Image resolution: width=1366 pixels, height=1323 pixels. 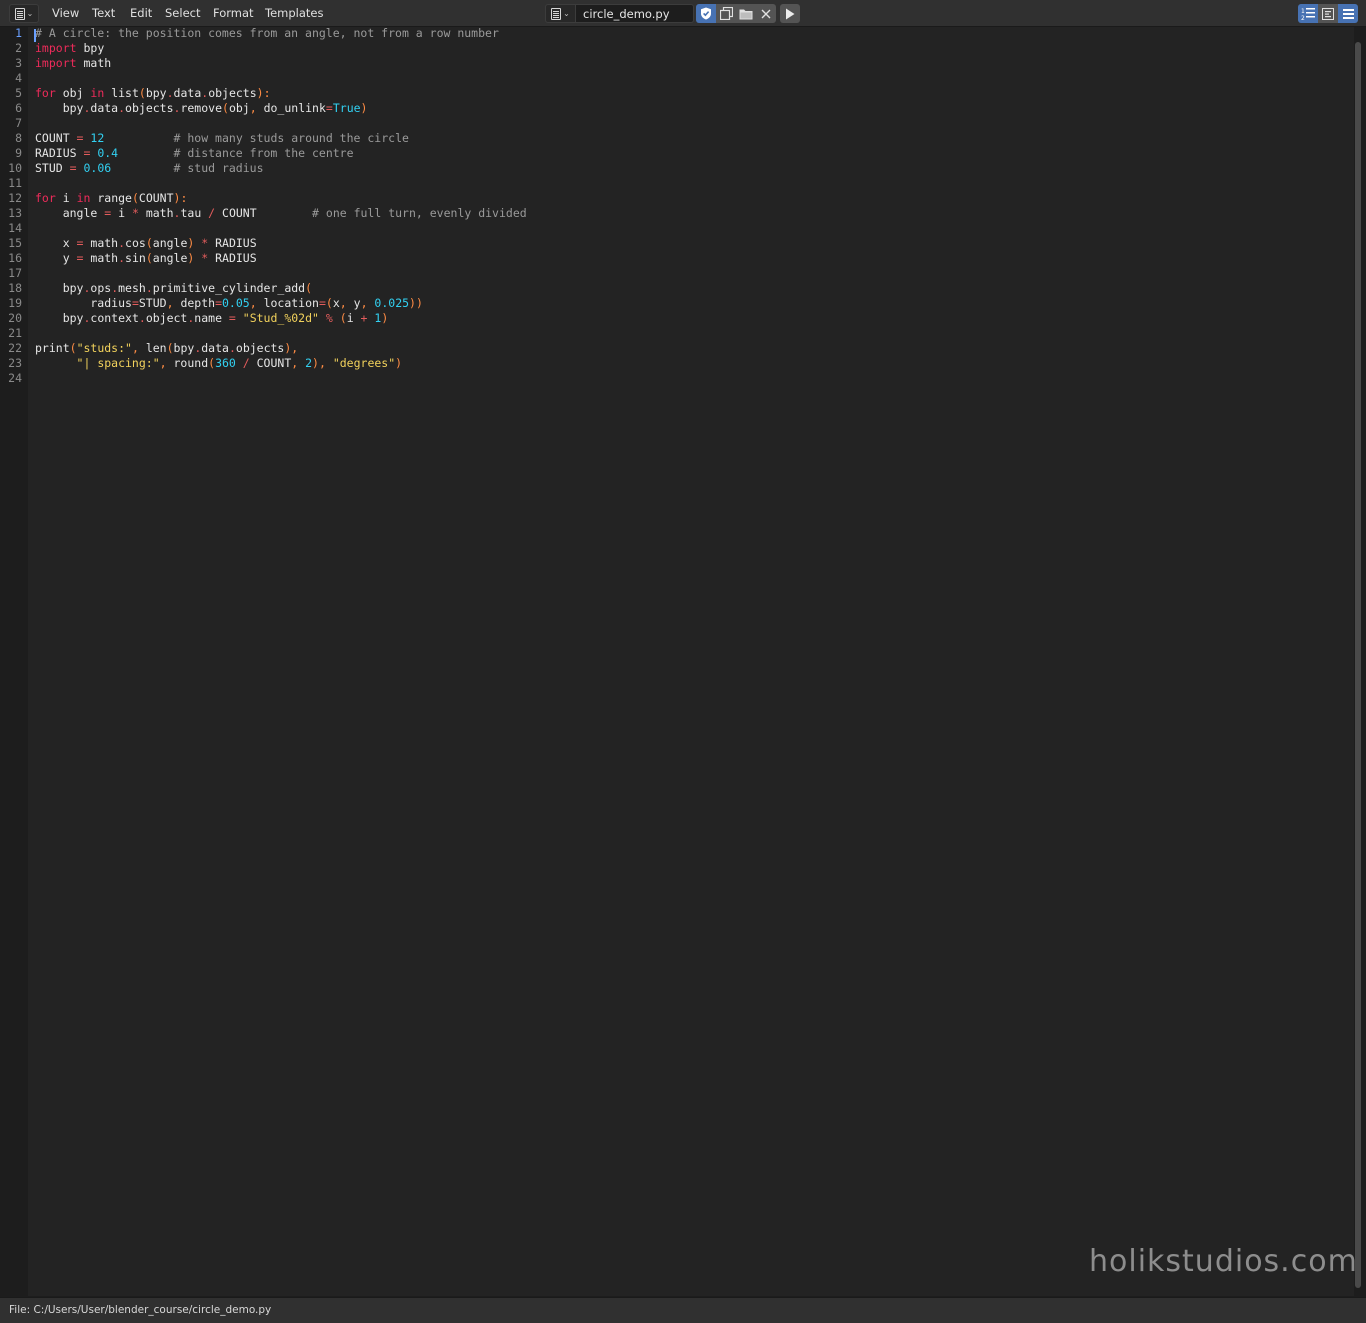 What do you see at coordinates (103, 13) in the screenshot?
I see `menu-text: Text` at bounding box center [103, 13].